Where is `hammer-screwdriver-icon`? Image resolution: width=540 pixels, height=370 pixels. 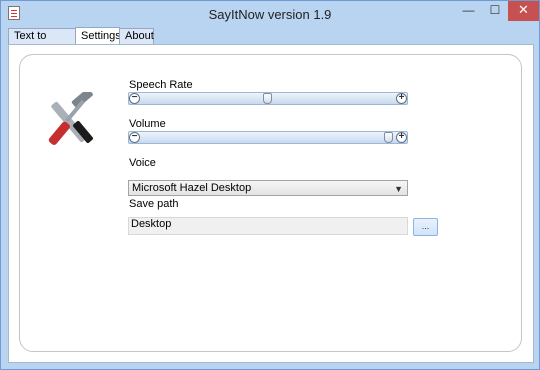
hammer-screwdriver-icon is located at coordinates (70, 118).